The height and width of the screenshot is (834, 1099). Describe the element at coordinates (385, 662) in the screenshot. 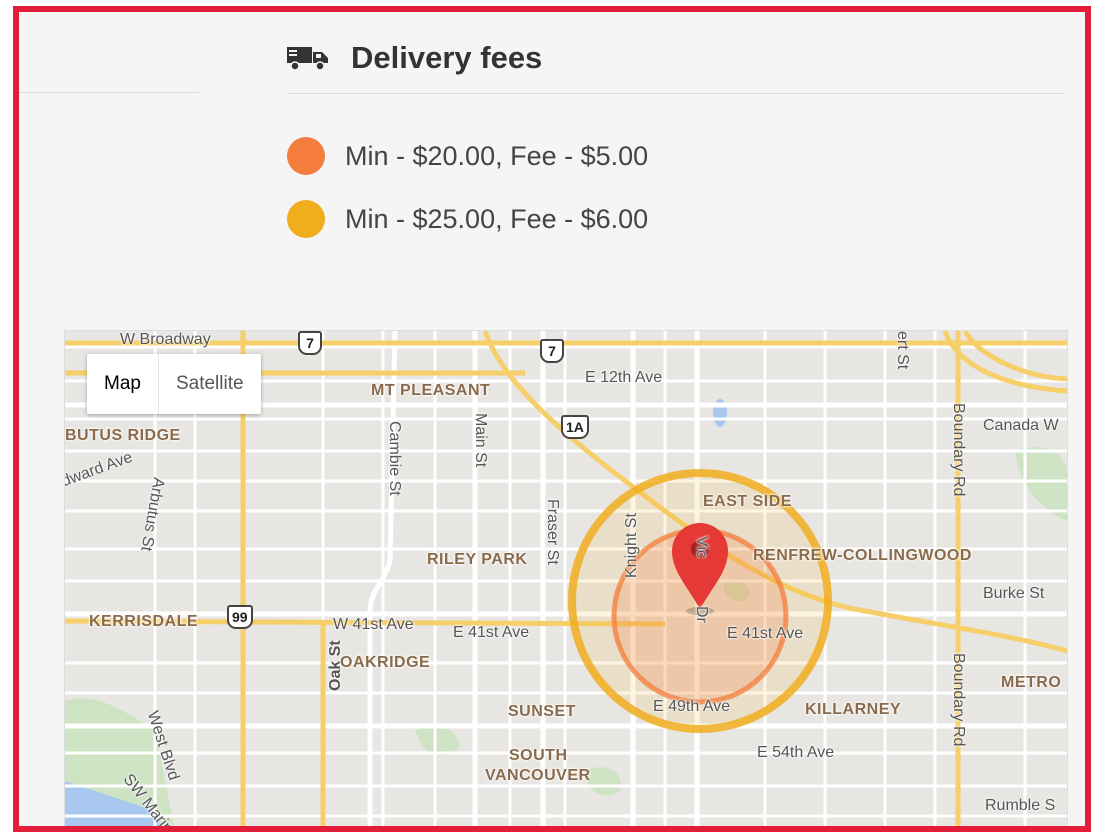

I see `neighborhood-label: OAKRIDGE` at that location.